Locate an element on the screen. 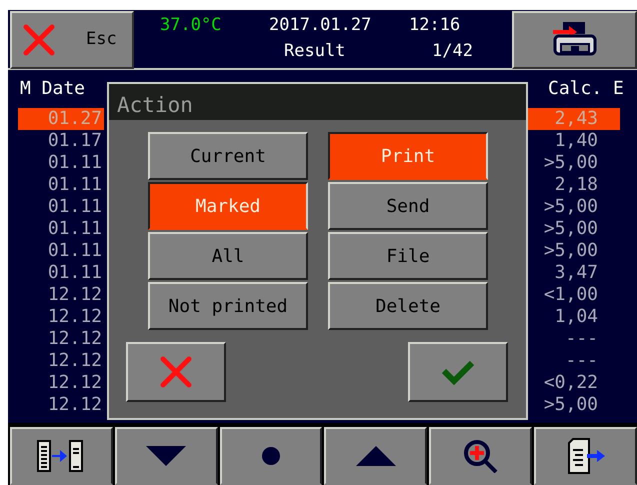  option-button: All is located at coordinates (228, 256).